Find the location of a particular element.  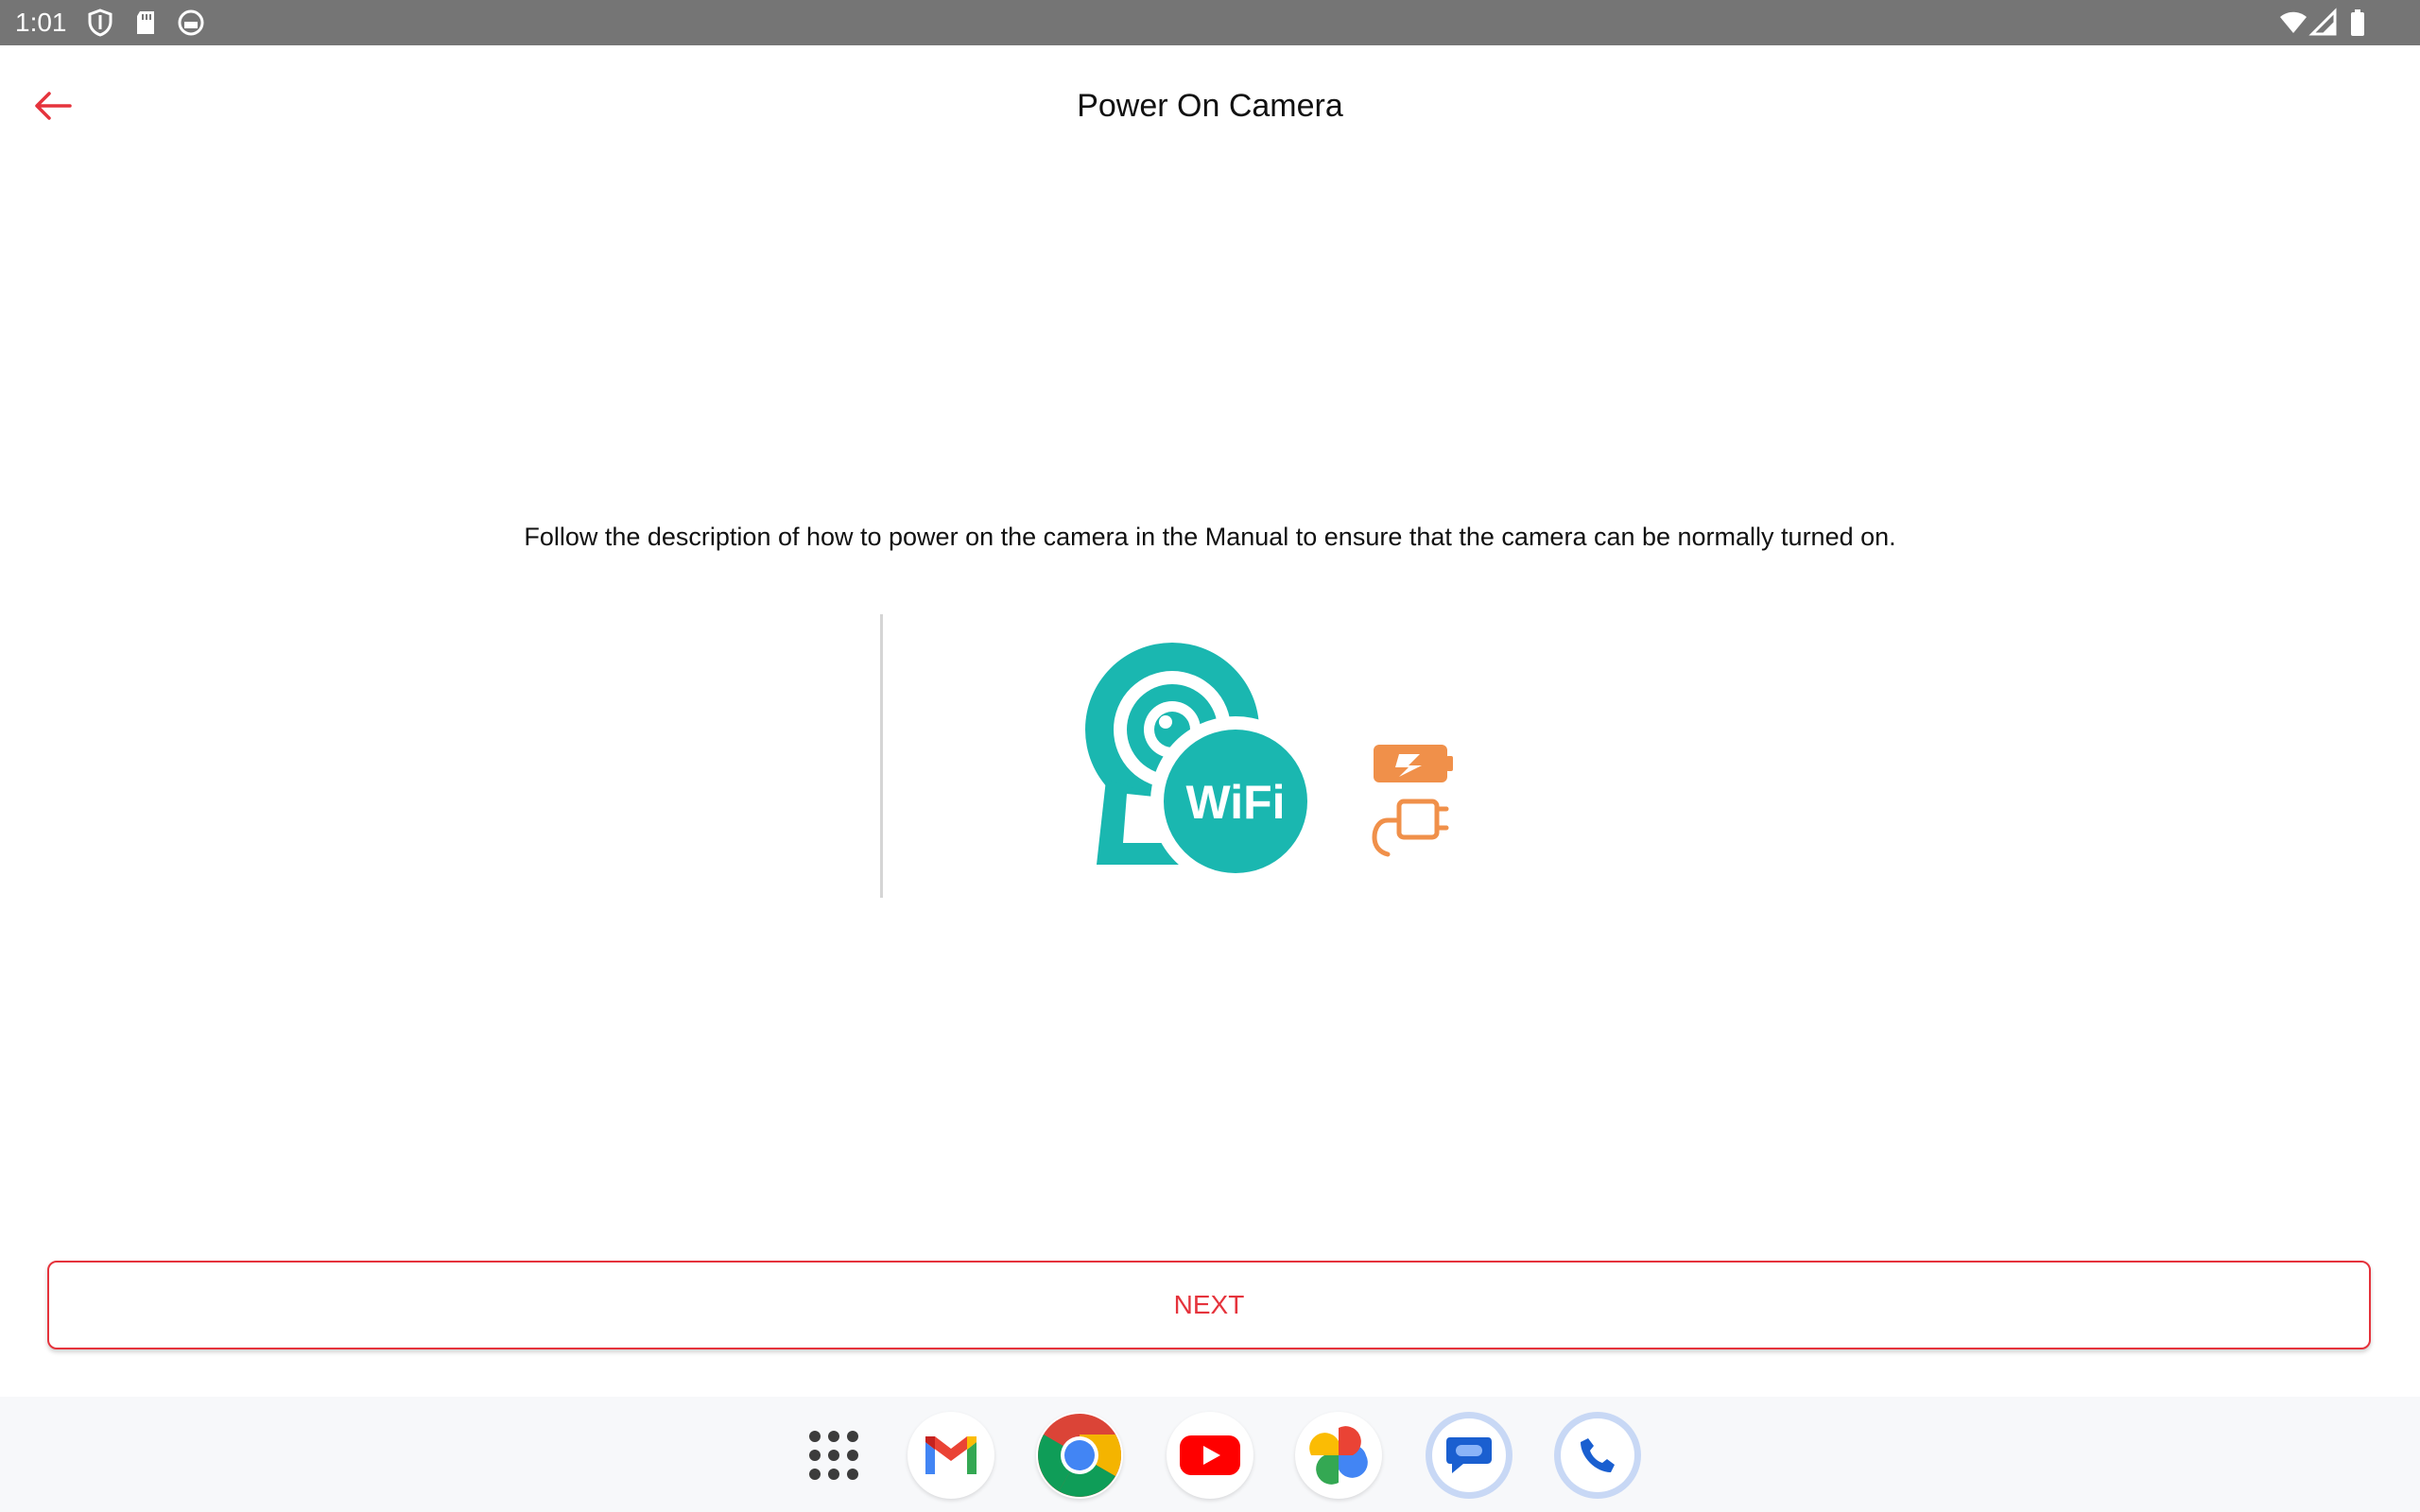

app-drawer-button is located at coordinates (833, 1455).